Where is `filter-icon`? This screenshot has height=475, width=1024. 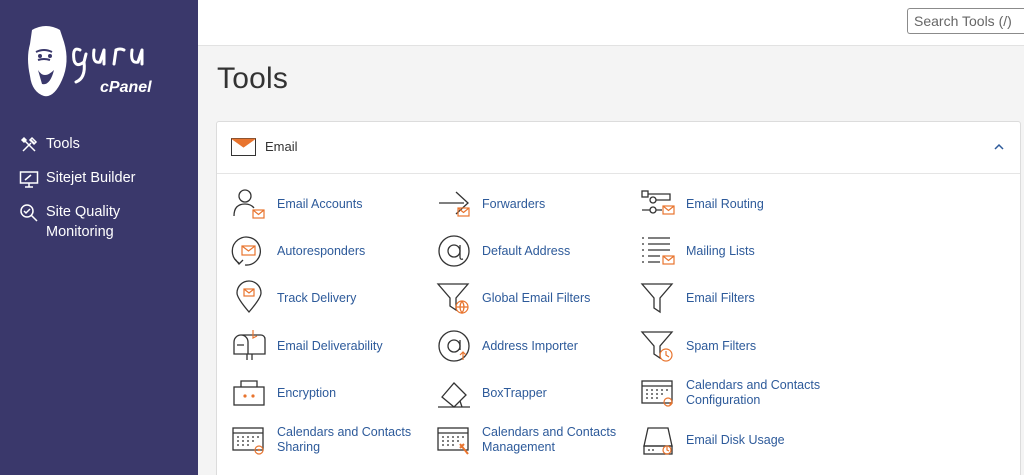 filter-icon is located at coordinates (657, 298).